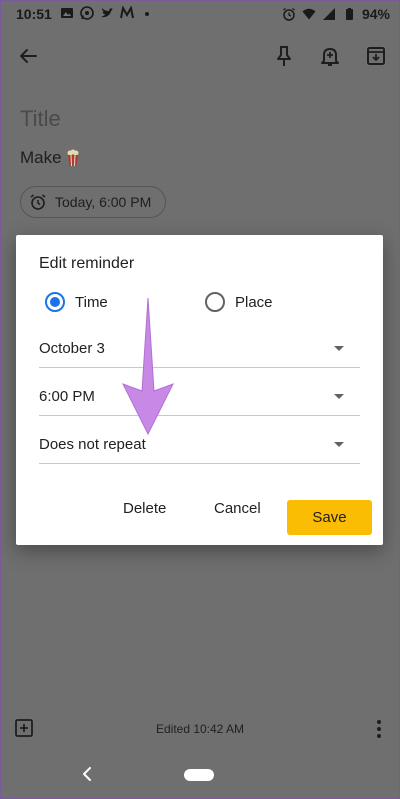 The image size is (400, 799). I want to click on twitter-icon, so click(107, 13).